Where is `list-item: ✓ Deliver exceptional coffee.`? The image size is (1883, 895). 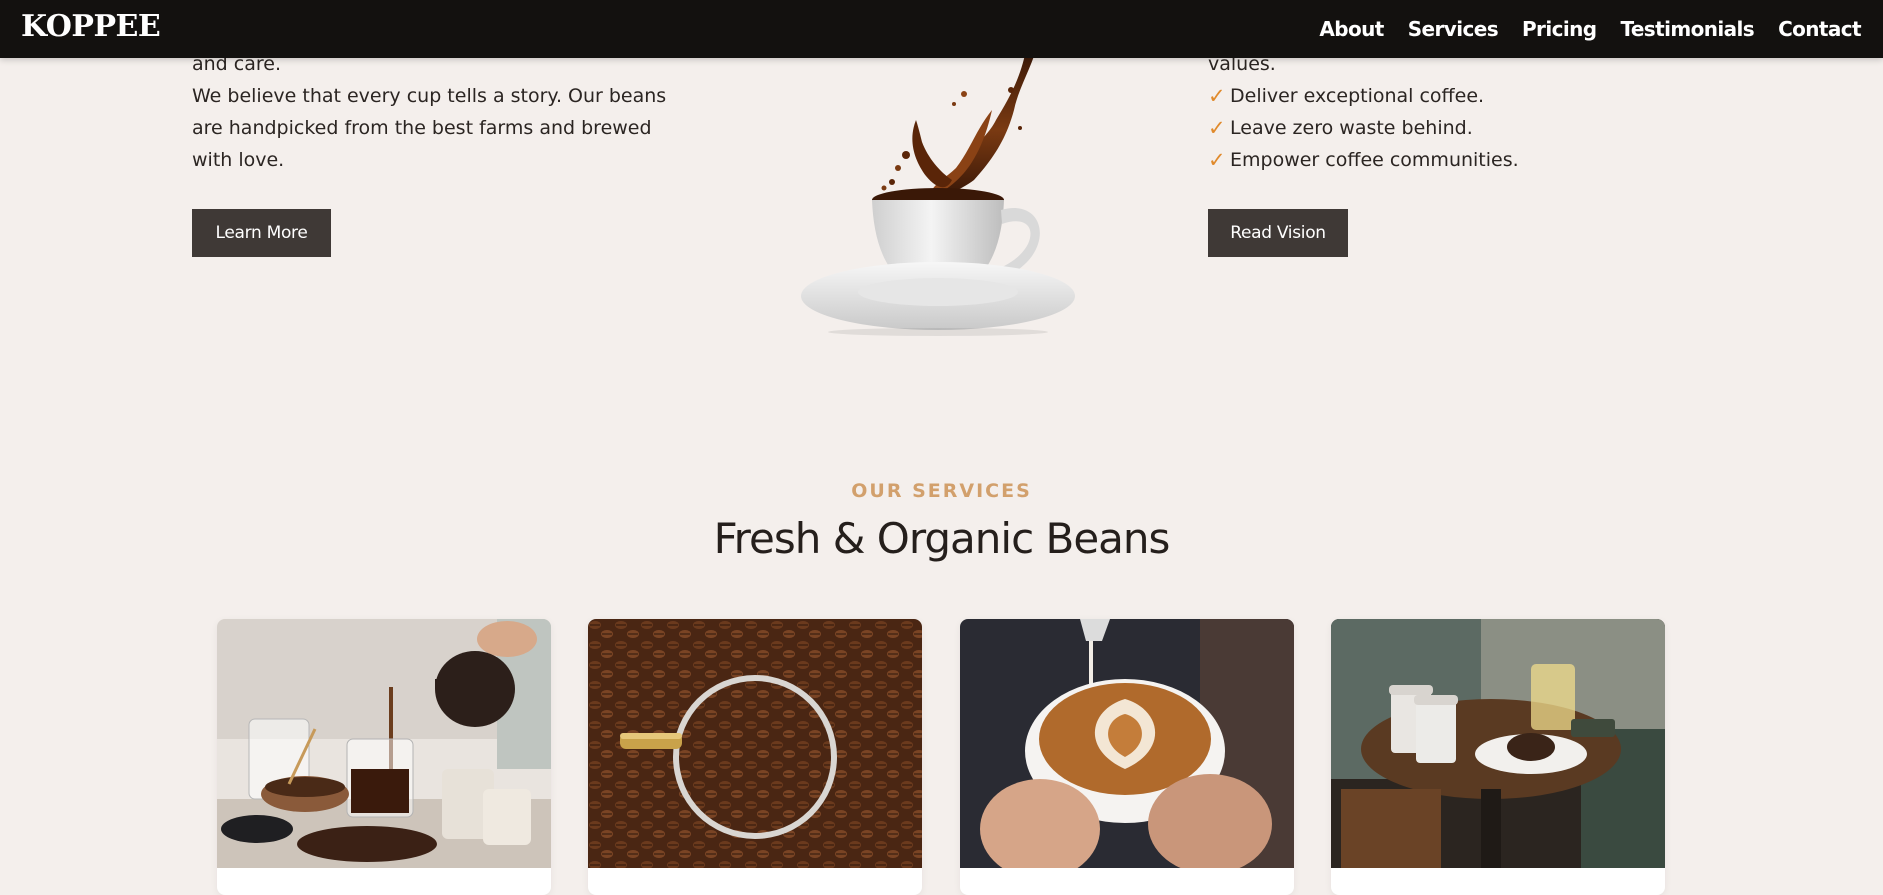 list-item: ✓ Deliver exceptional coffee. is located at coordinates (1448, 96).